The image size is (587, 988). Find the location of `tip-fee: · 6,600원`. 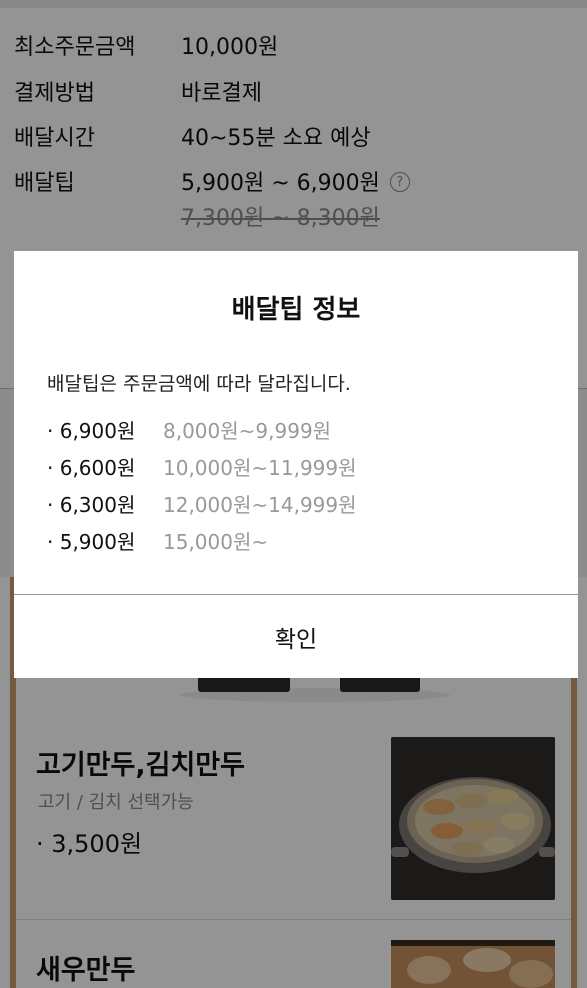

tip-fee: · 6,600원 is located at coordinates (91, 467).